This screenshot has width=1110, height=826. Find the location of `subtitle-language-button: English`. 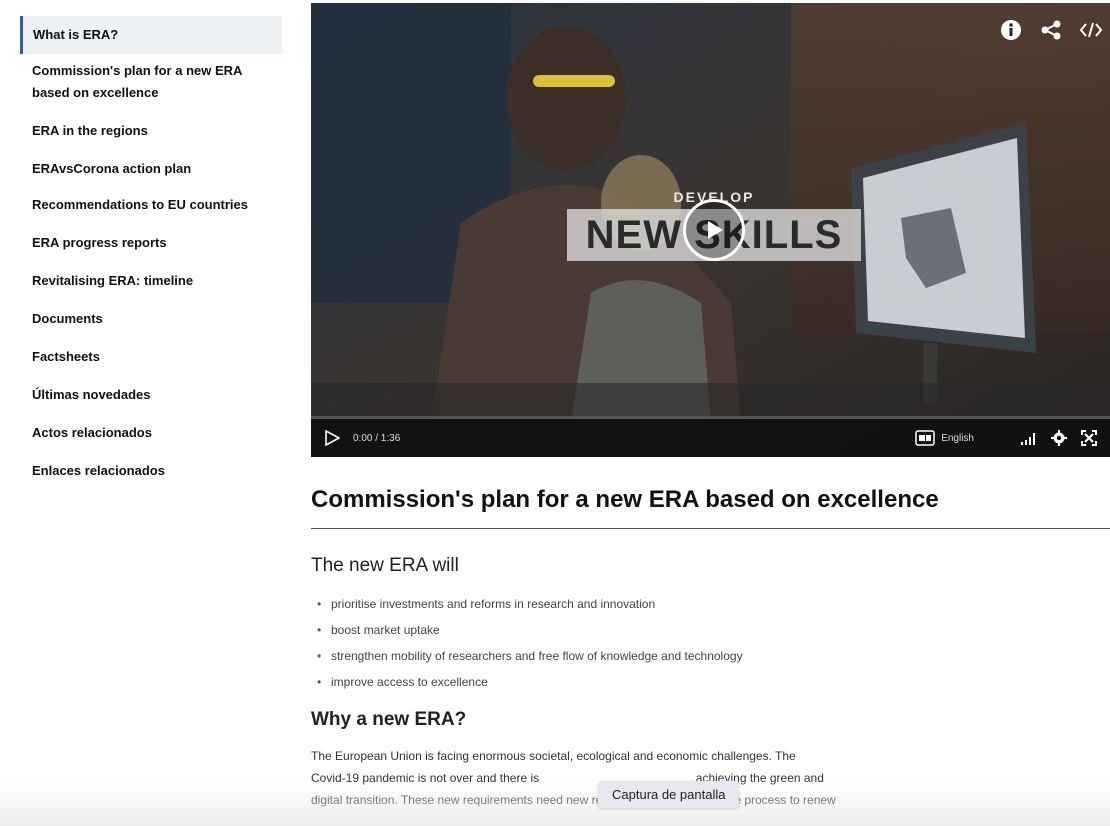

subtitle-language-button: English is located at coordinates (944, 438).